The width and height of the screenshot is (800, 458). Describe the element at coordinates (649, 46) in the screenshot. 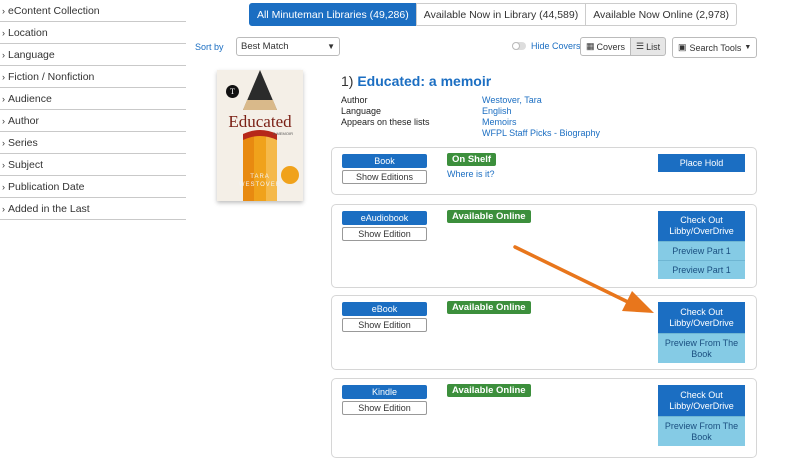

I see `list-view-button: ☰ List` at that location.